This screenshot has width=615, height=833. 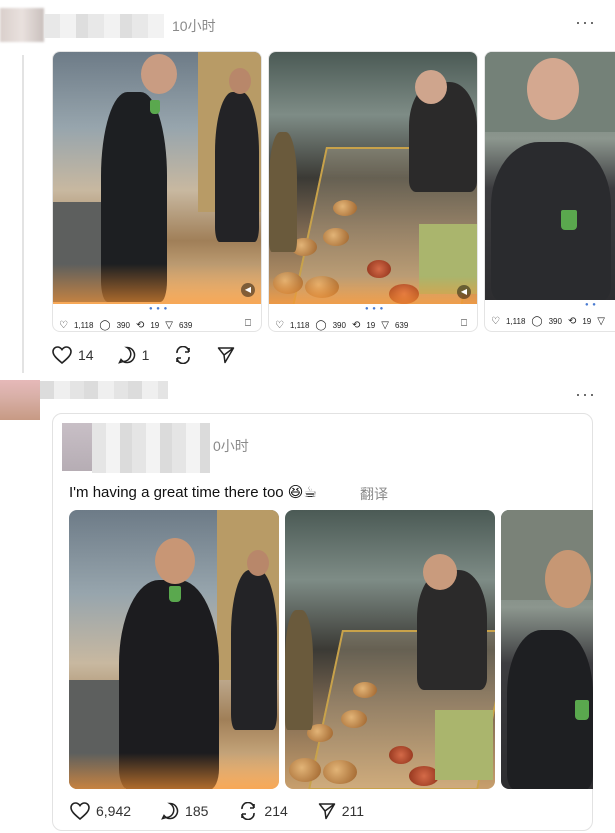 I want to click on media-image-2: ◀, so click(x=373, y=178).